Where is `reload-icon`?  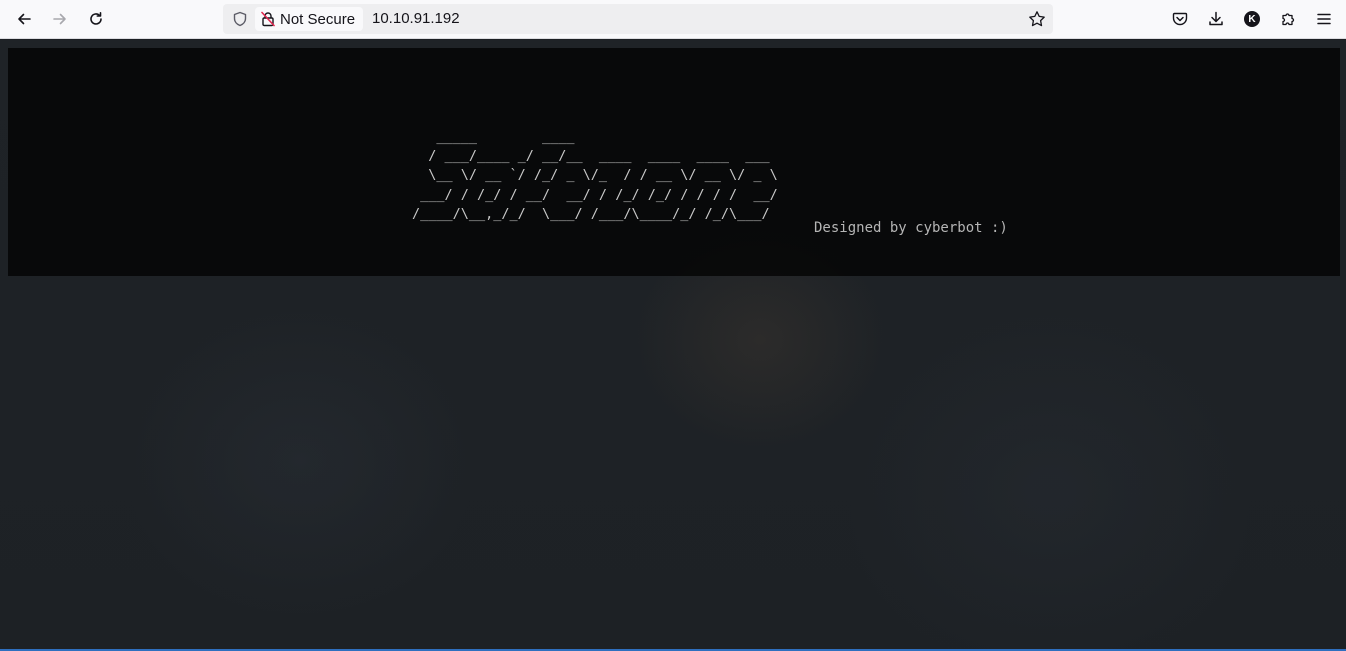
reload-icon is located at coordinates (96, 18).